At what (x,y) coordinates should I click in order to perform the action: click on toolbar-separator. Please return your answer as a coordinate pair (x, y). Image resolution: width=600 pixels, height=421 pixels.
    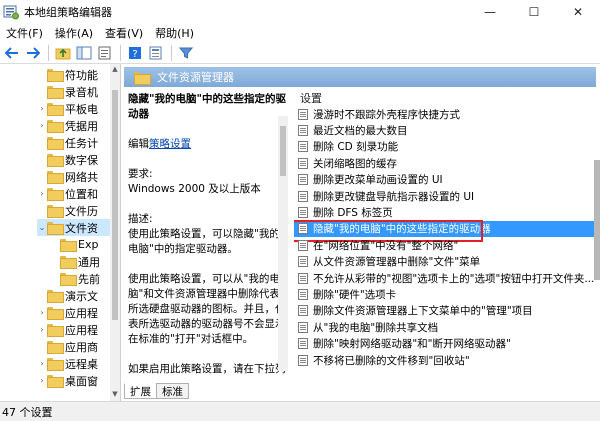
    Looking at the image, I should click on (48, 52).